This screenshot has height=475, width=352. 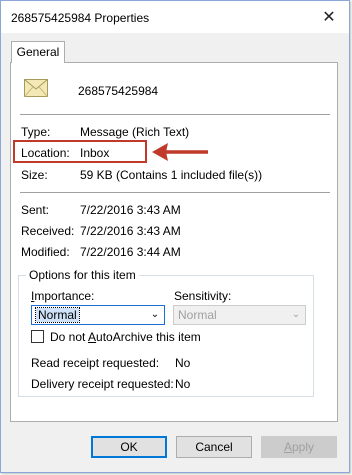 I want to click on sensitivity-label: Sensitivity:, so click(x=203, y=296).